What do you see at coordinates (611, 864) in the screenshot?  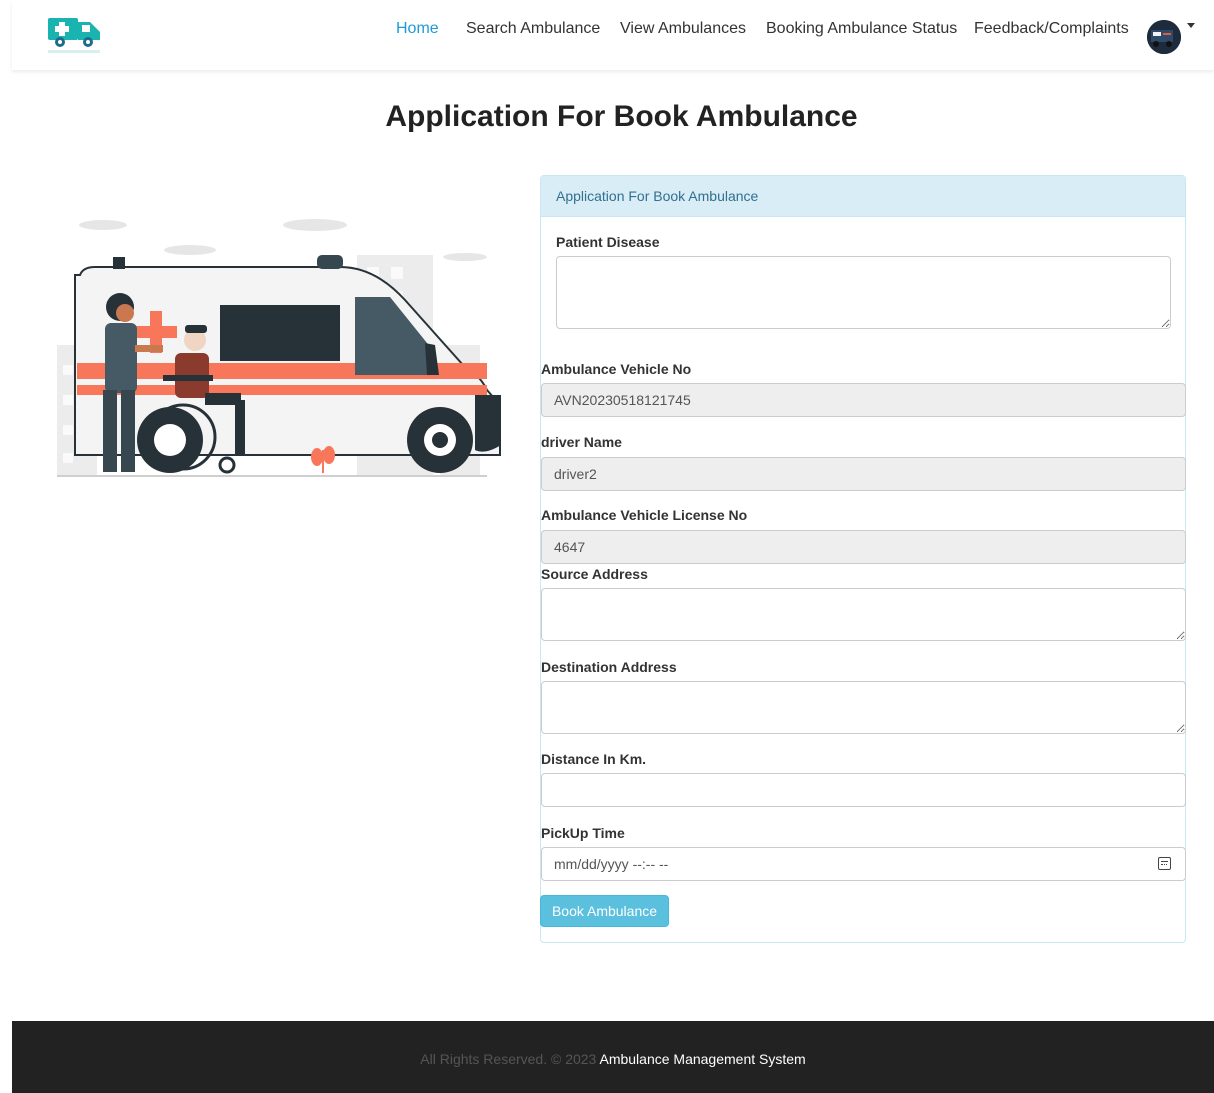 I see `pickup-time-placeholder: mm/dd/yyyy --:-- --` at bounding box center [611, 864].